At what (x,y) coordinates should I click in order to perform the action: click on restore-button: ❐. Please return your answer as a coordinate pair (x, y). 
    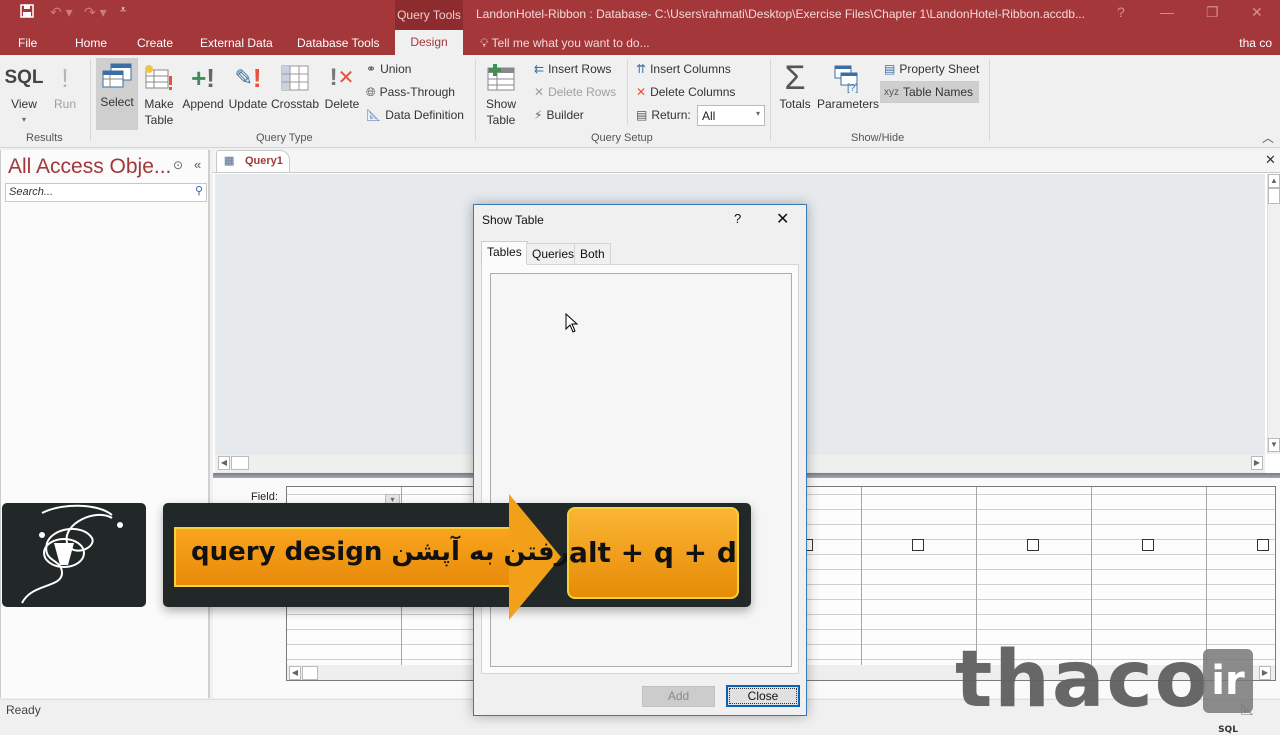
    Looking at the image, I should click on (1212, 12).